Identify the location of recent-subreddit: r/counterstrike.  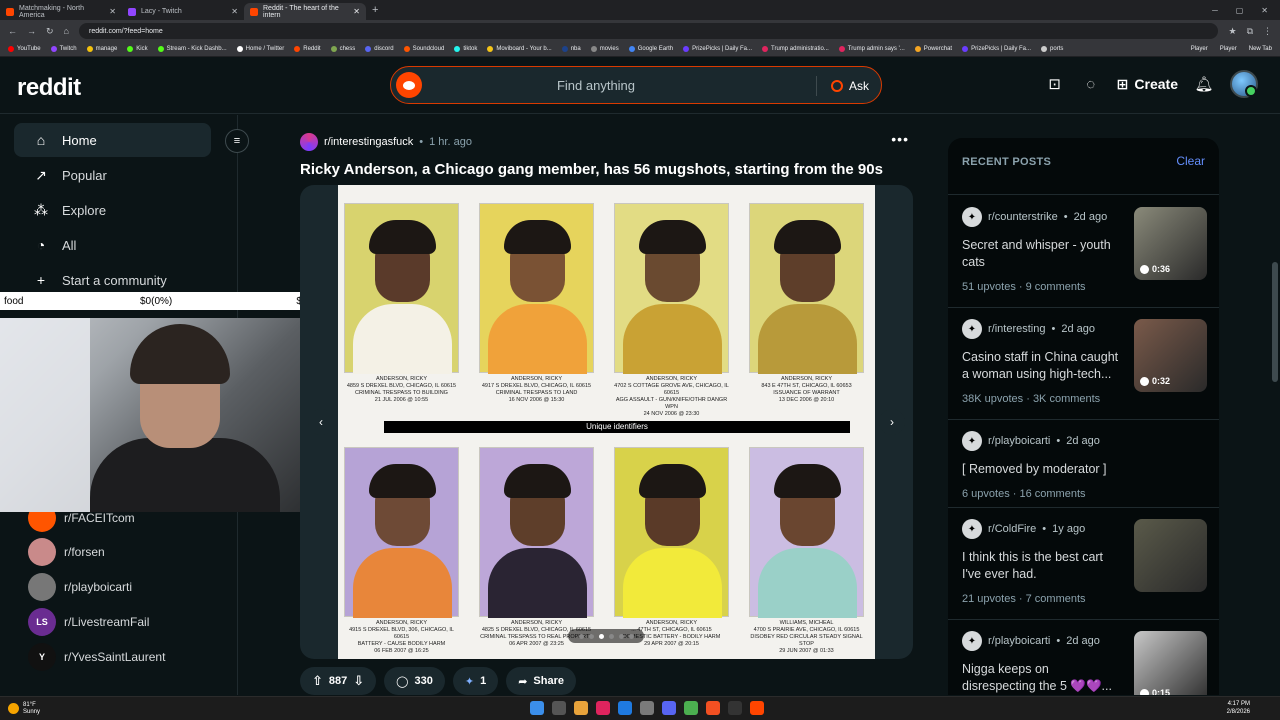
(1023, 217).